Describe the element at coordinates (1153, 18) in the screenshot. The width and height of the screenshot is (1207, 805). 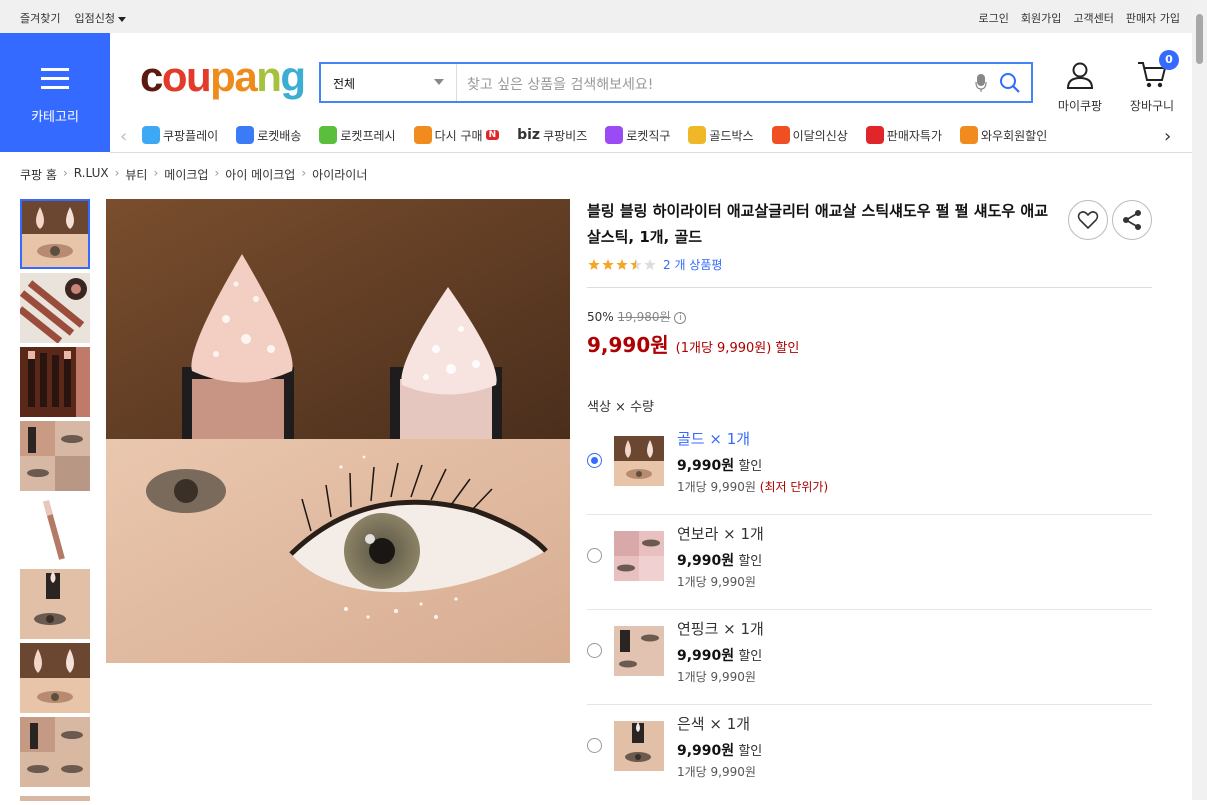
I see `seller-signup-link: 판매자 가입` at that location.